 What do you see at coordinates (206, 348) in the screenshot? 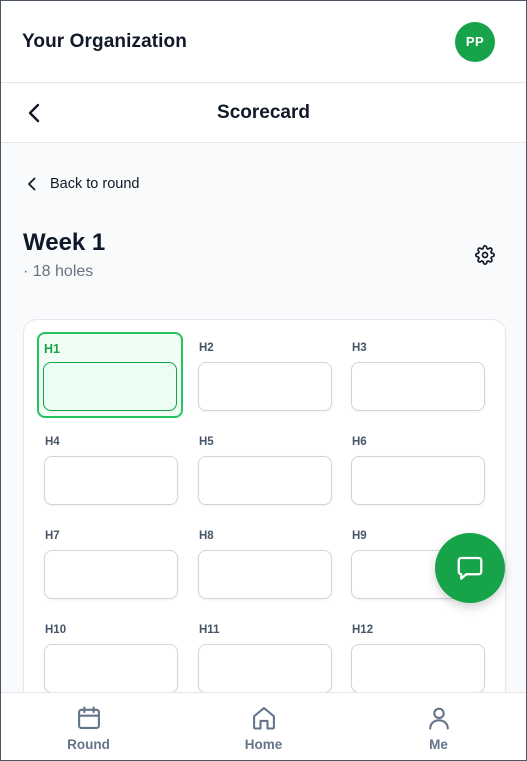
I see `hole-label: H2` at bounding box center [206, 348].